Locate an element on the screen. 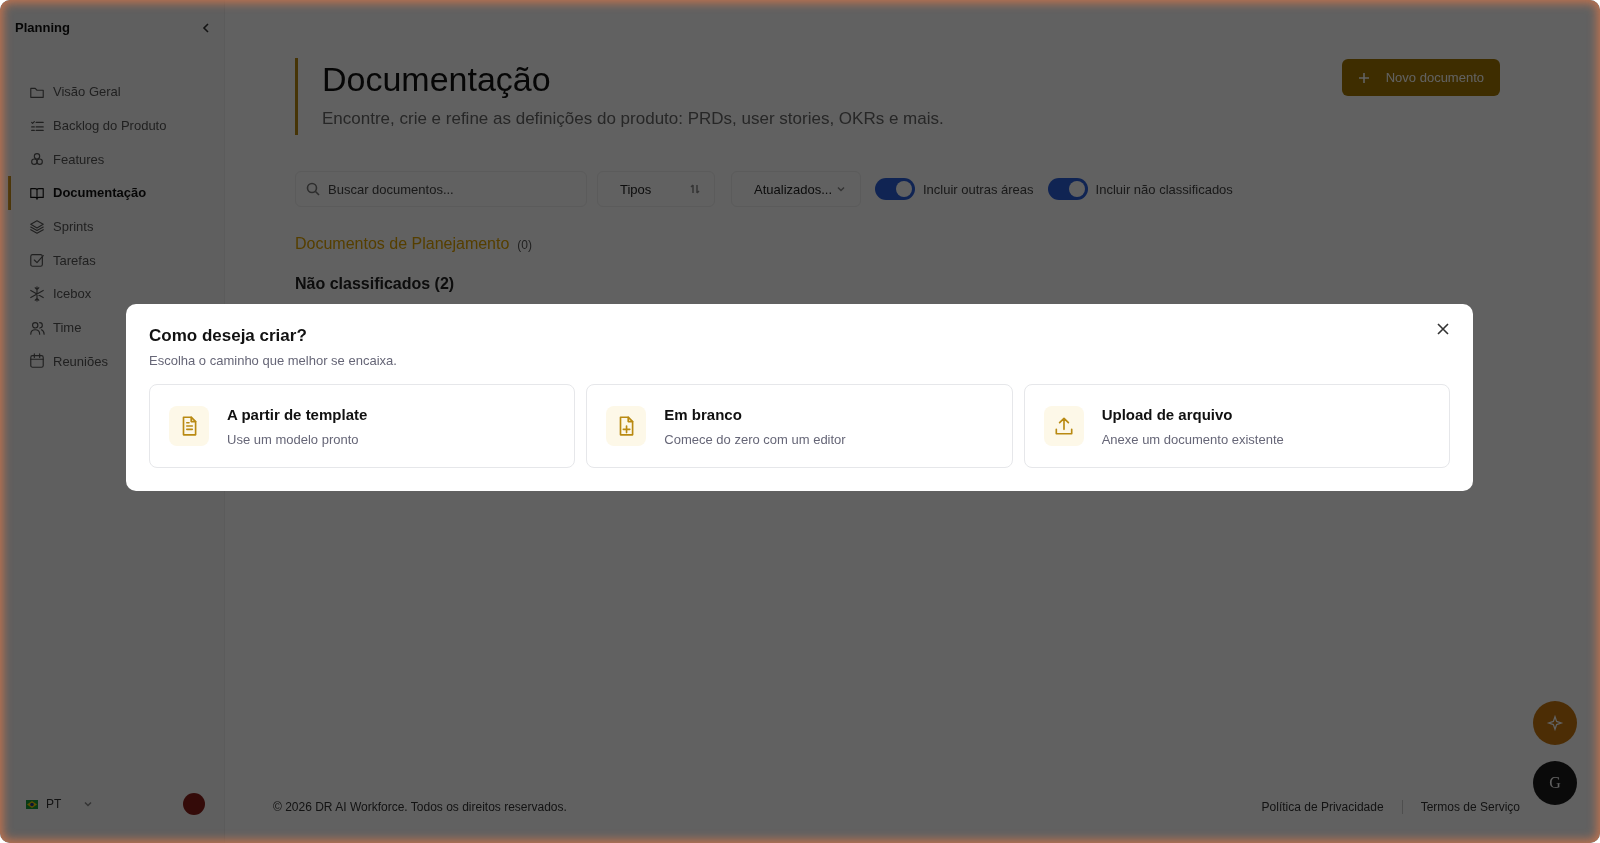 Image resolution: width=1600 pixels, height=843 pixels. flag-icon is located at coordinates (32, 804).